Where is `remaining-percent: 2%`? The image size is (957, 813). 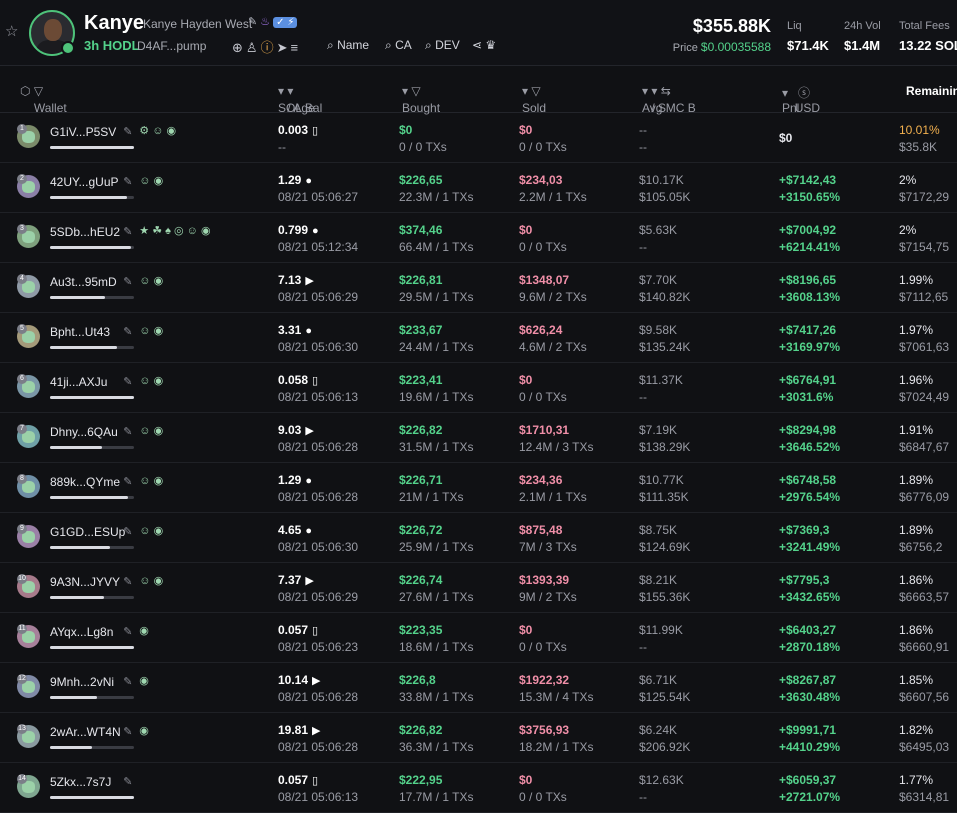 remaining-percent: 2% is located at coordinates (908, 180).